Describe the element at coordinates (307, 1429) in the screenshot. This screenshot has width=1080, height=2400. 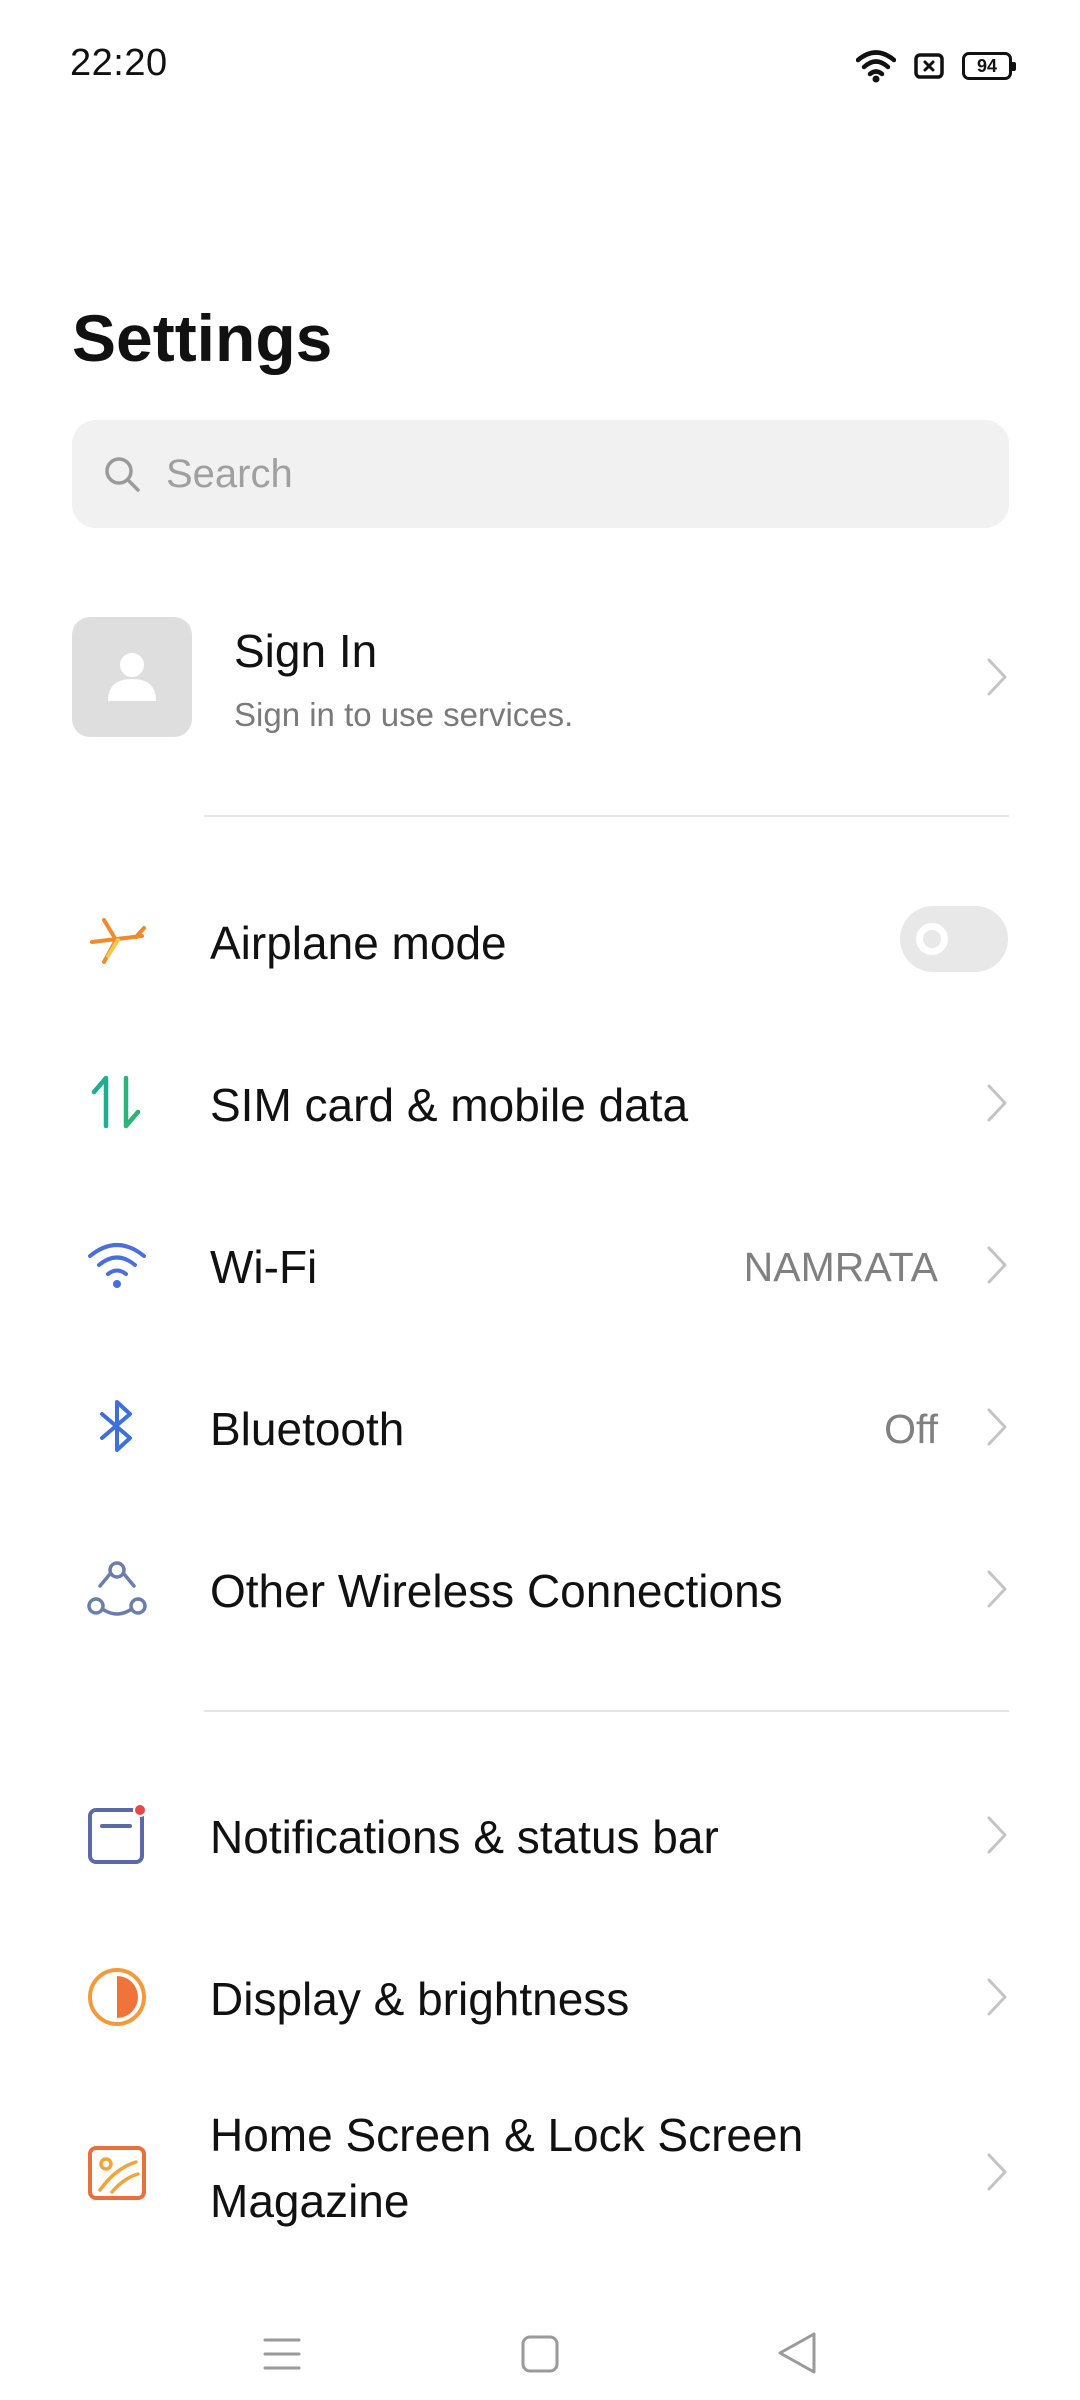
I see `bluetooth-label: Bluetooth` at that location.